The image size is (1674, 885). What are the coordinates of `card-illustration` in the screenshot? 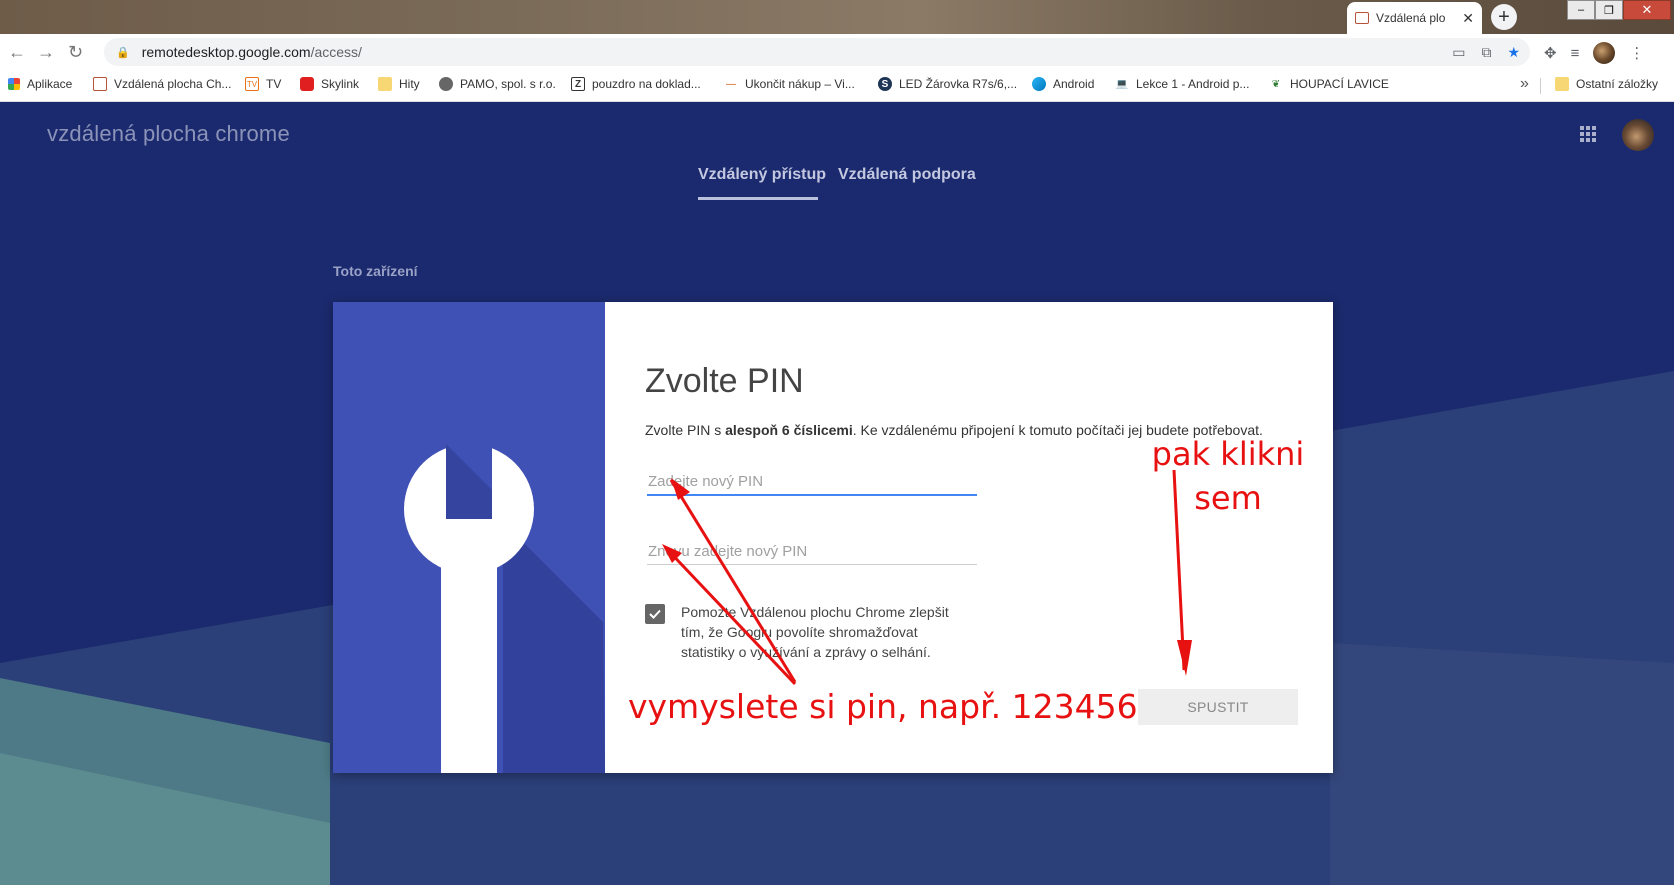 It's located at (469, 537).